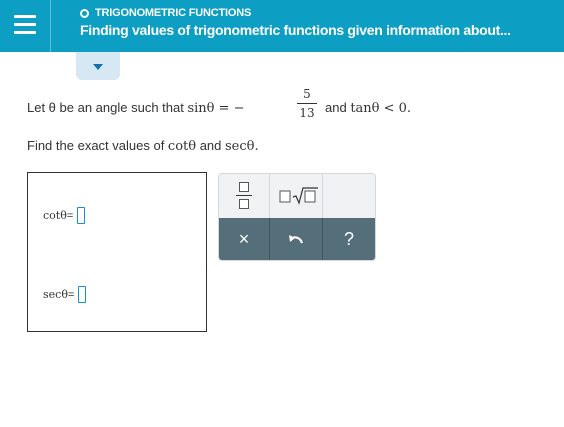 The width and height of the screenshot is (564, 427). I want to click on palette-tools-row, so click(297, 196).